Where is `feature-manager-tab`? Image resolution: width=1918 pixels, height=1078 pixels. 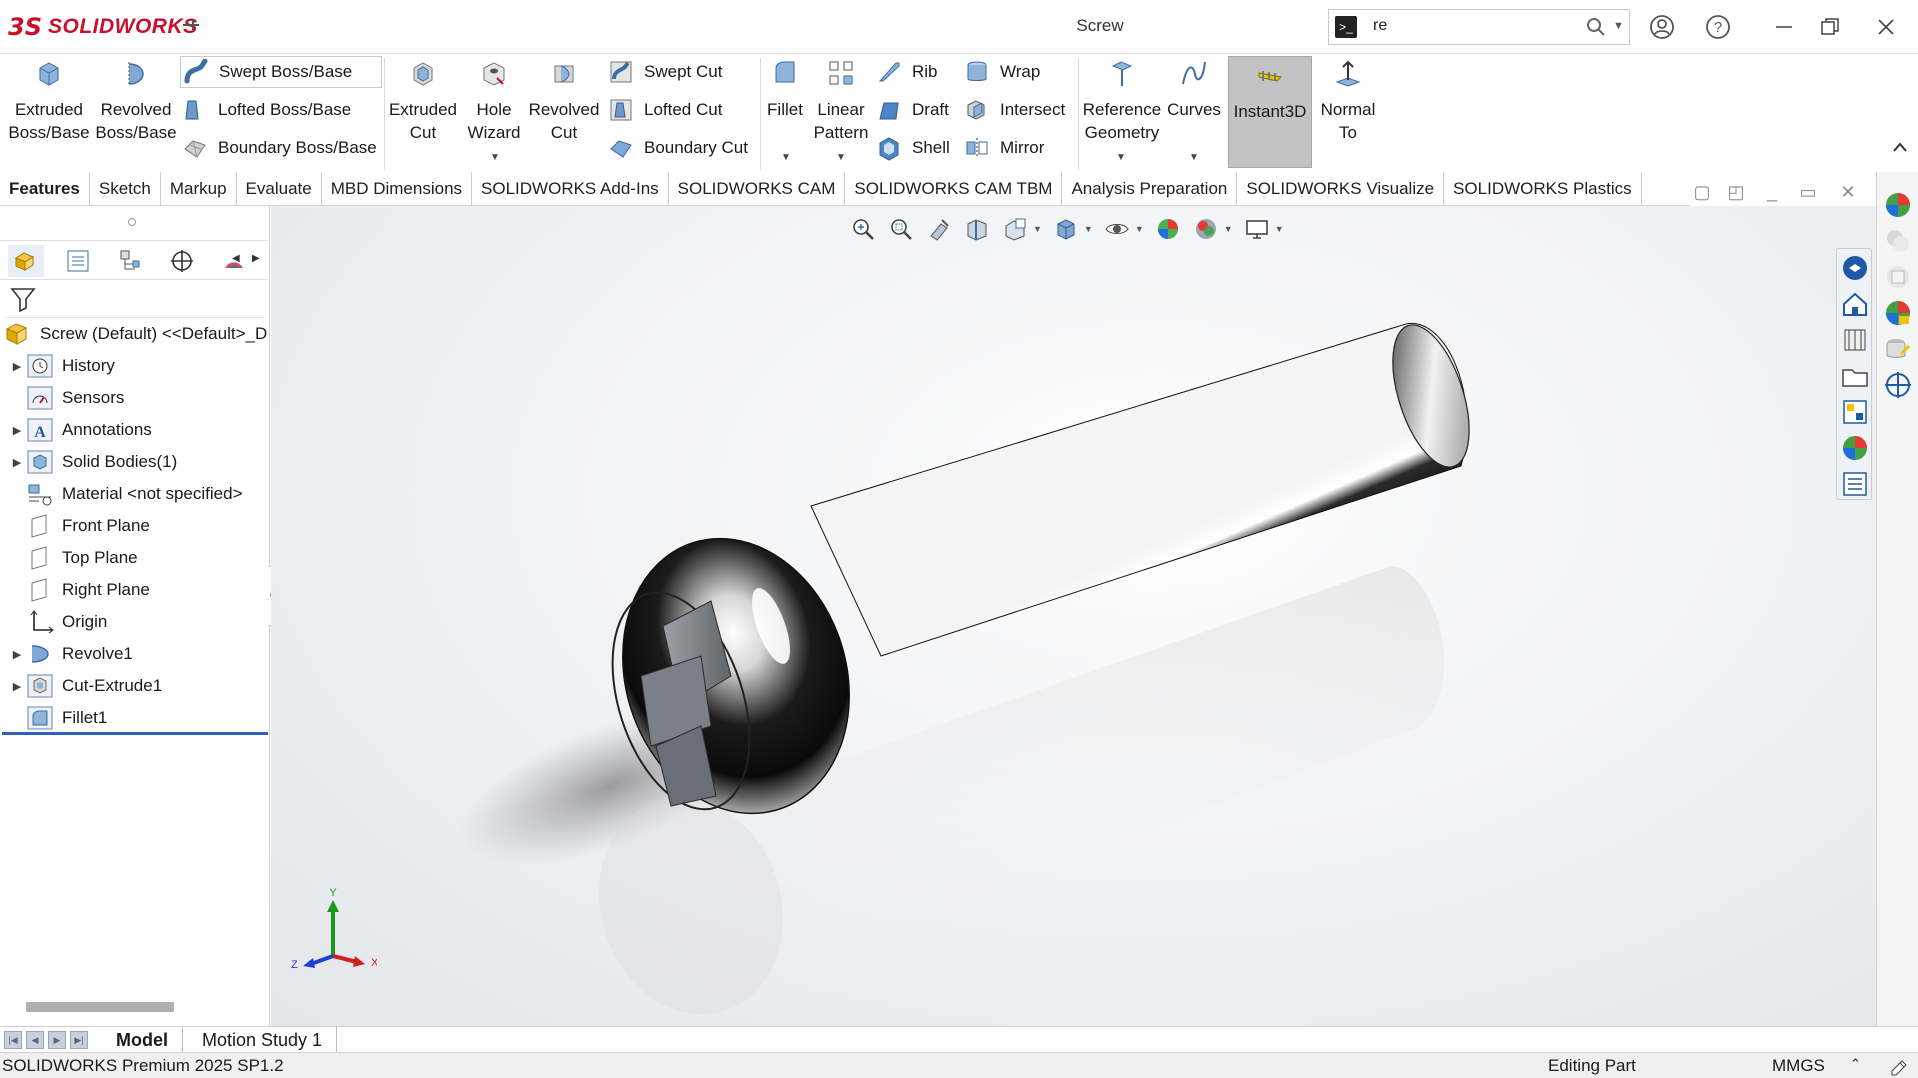 feature-manager-tab is located at coordinates (26, 261).